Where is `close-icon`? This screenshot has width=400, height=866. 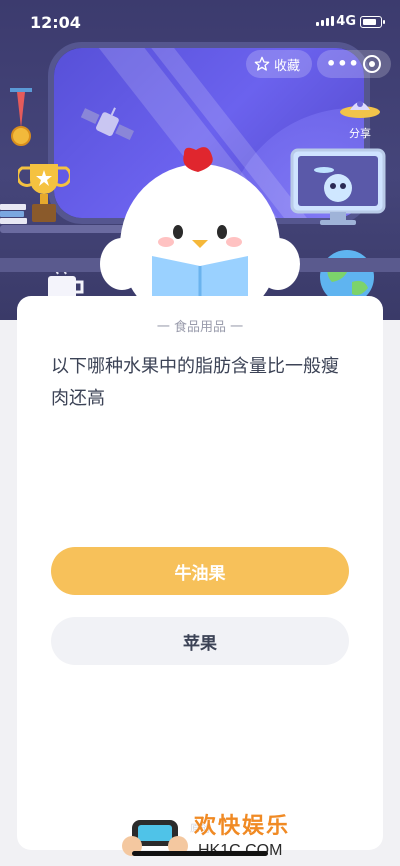
close-icon is located at coordinates (372, 64).